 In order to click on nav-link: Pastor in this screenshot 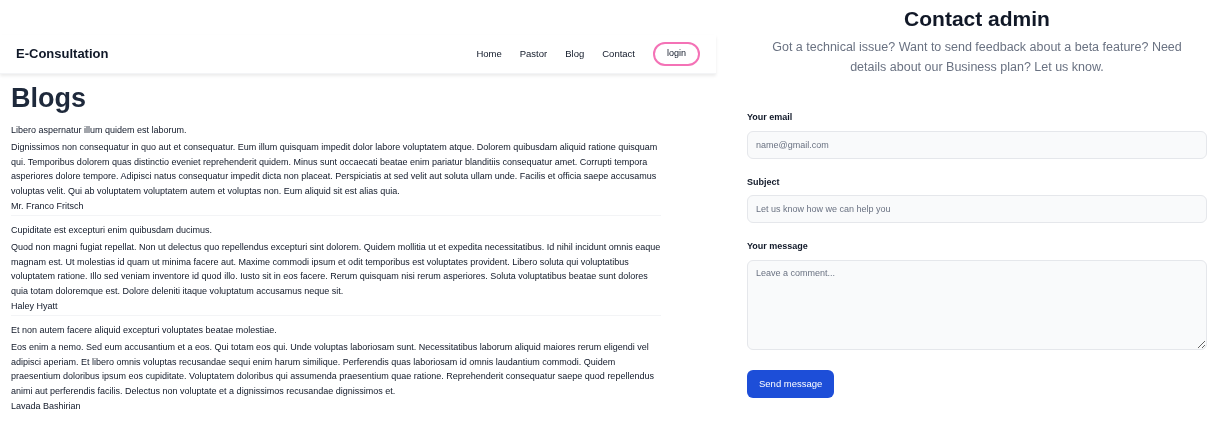, I will do `click(533, 54)`.